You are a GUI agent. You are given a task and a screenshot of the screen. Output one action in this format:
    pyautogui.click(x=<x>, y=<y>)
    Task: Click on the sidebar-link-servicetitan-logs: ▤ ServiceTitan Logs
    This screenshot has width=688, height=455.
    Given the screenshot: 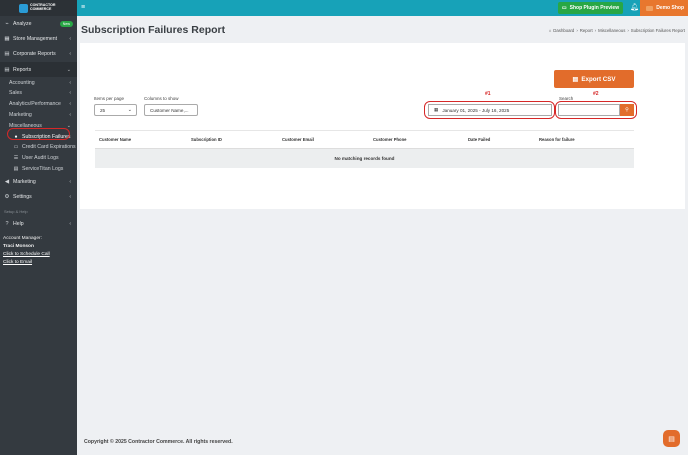 What is the action you would take?
    pyautogui.click(x=38, y=169)
    